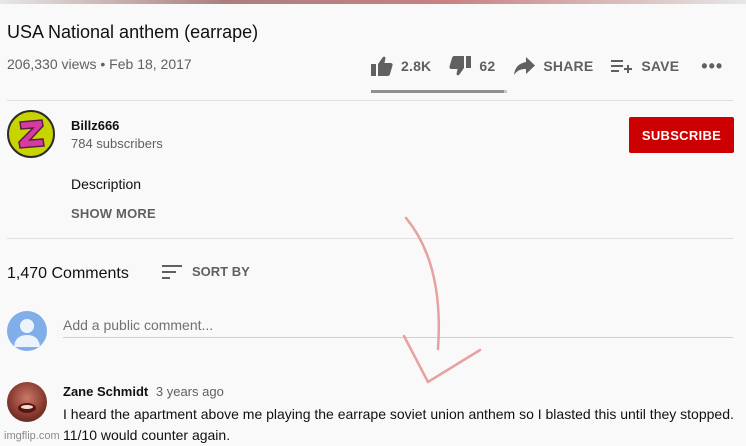 This screenshot has height=446, width=746. What do you see at coordinates (113, 213) in the screenshot?
I see `show-more-button: SHOW MORE` at bounding box center [113, 213].